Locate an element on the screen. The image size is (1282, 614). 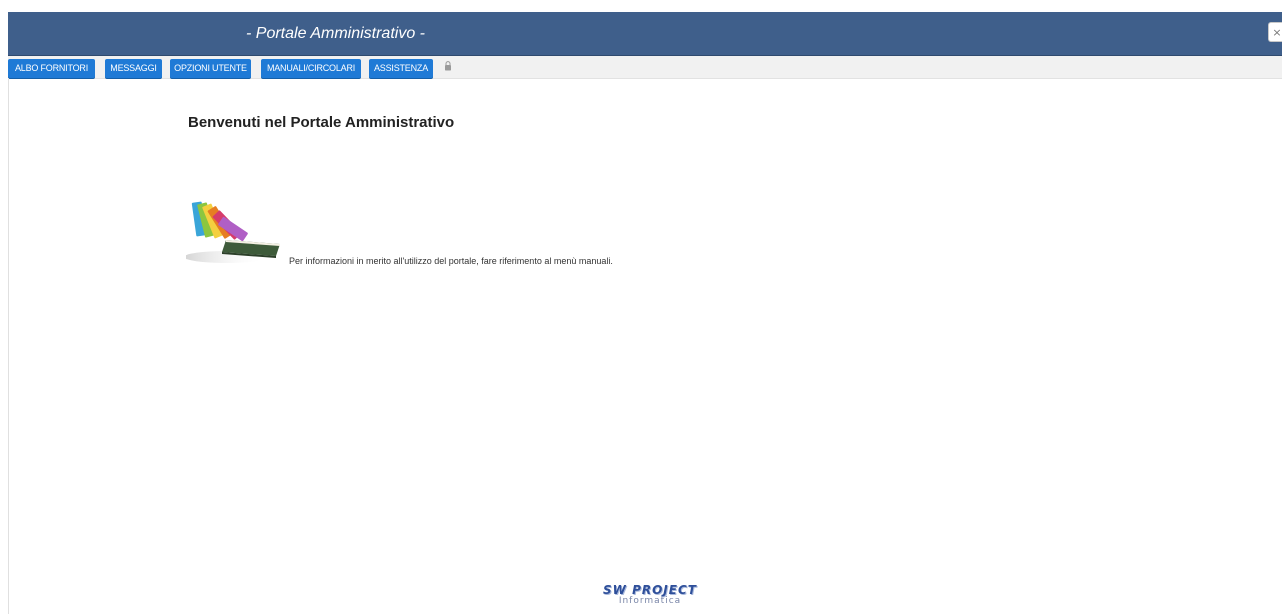
menu-assistenza-button: ASSISTENZA is located at coordinates (401, 68).